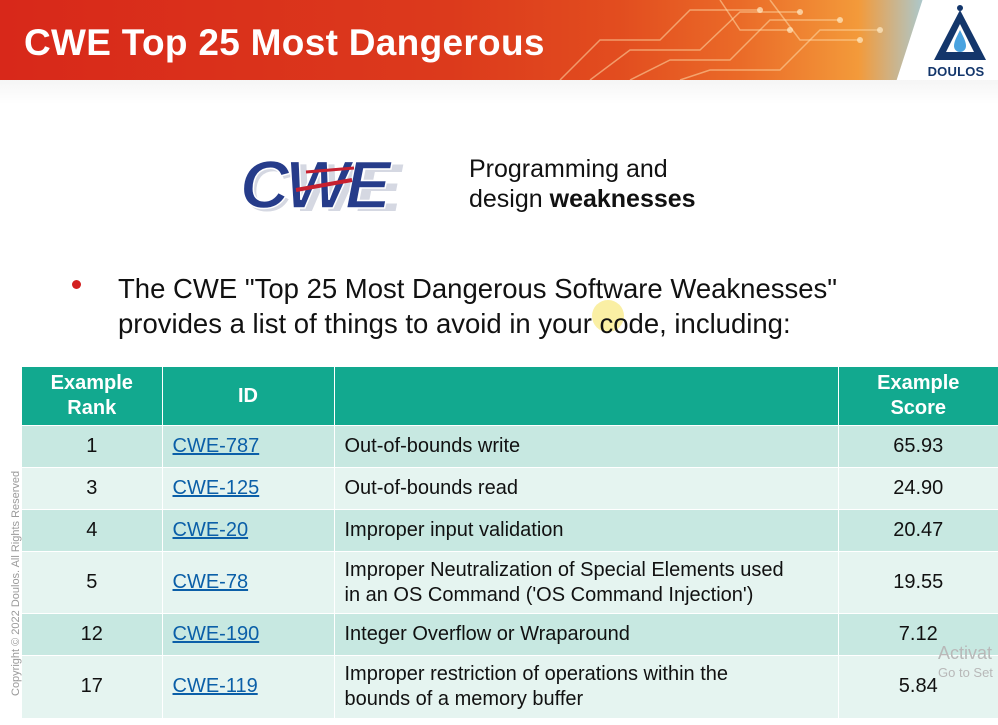  Describe the element at coordinates (918, 446) in the screenshot. I see `score-cell: 65.93` at that location.